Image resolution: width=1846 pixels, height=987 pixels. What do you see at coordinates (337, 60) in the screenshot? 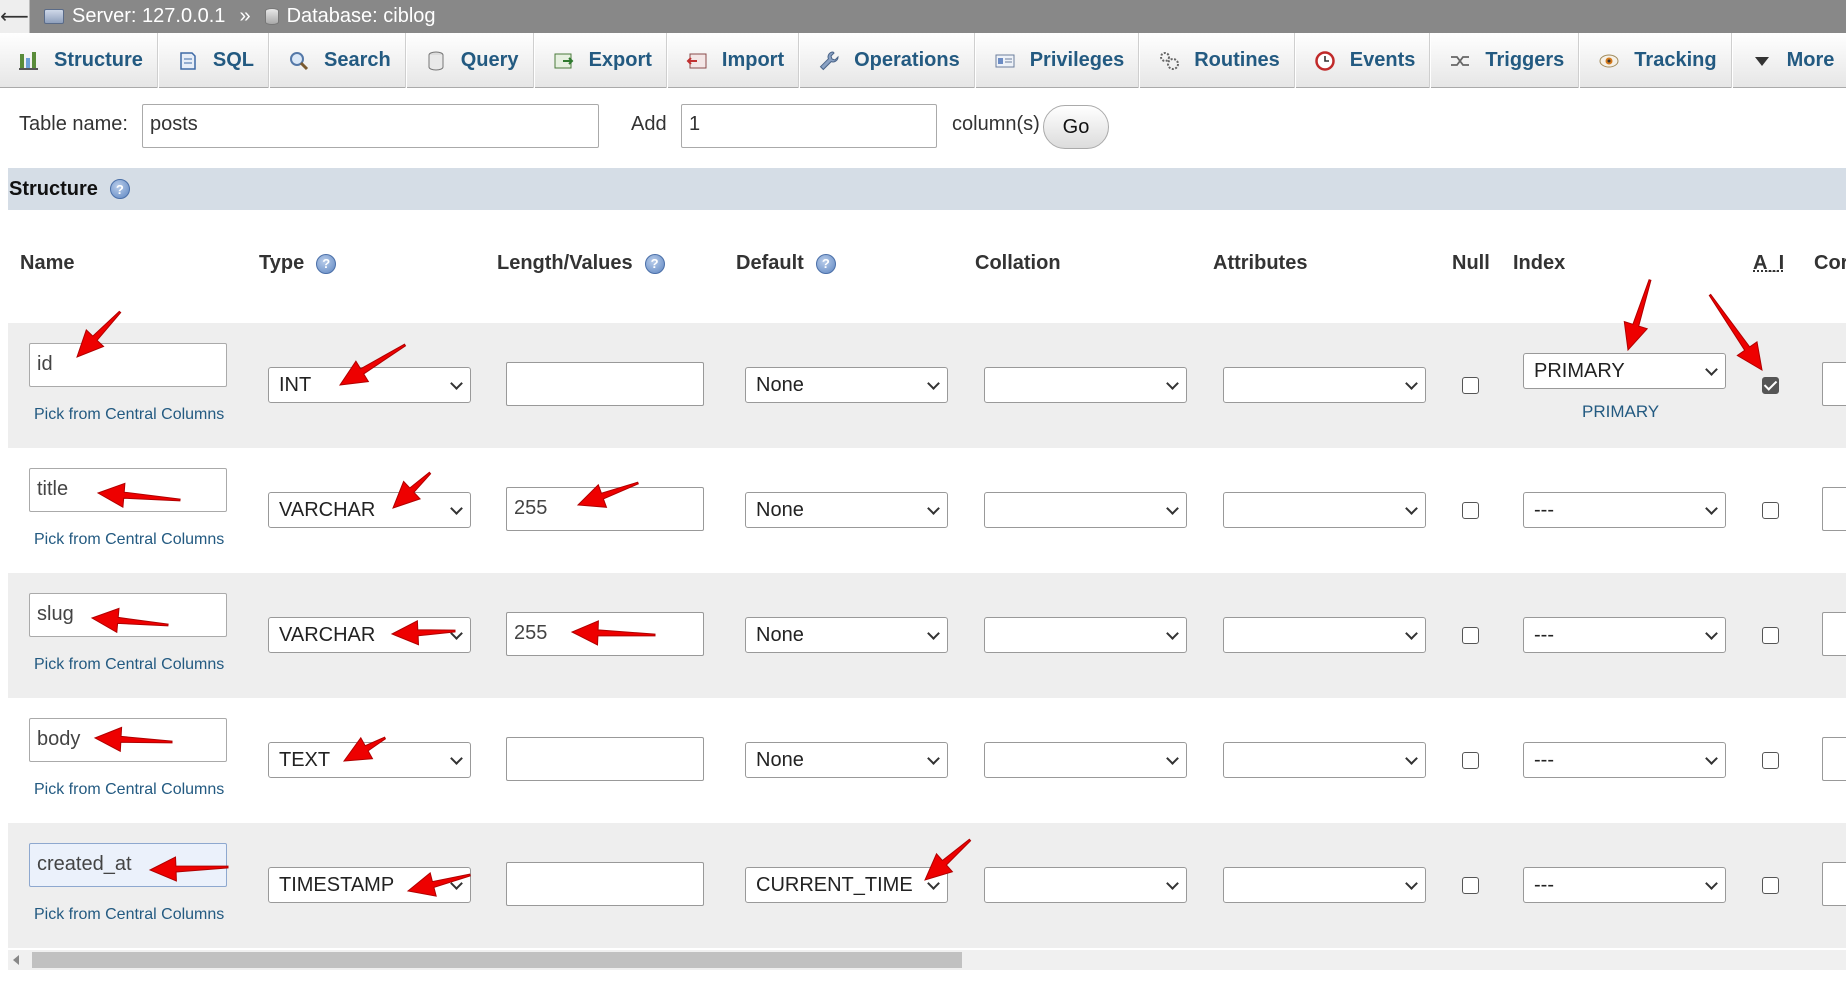
I see `tab-search: Search` at bounding box center [337, 60].